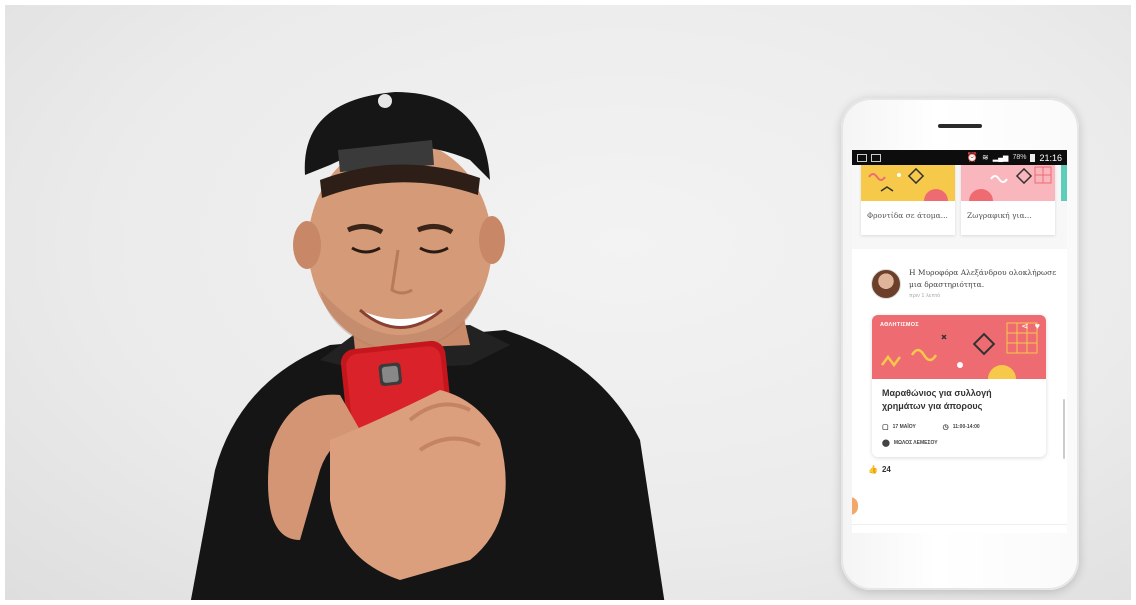  Describe the element at coordinates (1064, 183) in the screenshot. I see `next-card-peek` at that location.